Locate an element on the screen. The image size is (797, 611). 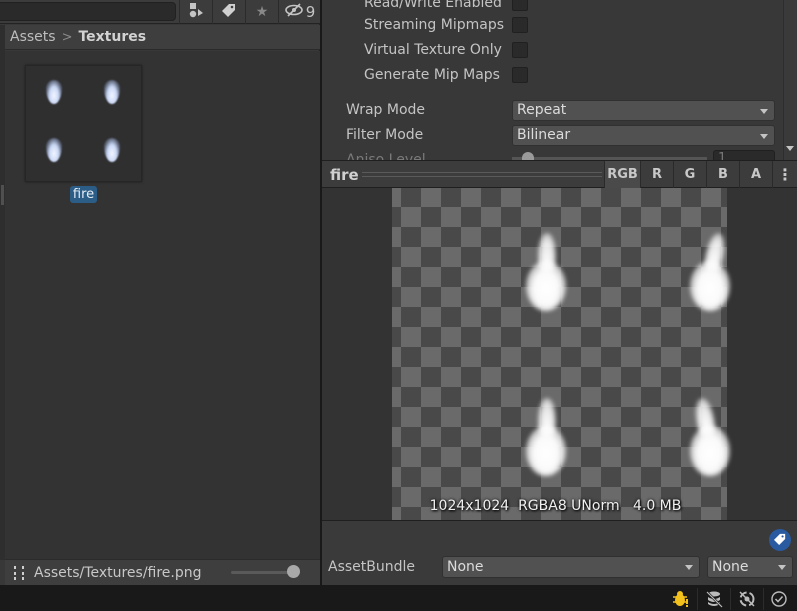
property-label: Generate Mip Maps is located at coordinates (432, 75).